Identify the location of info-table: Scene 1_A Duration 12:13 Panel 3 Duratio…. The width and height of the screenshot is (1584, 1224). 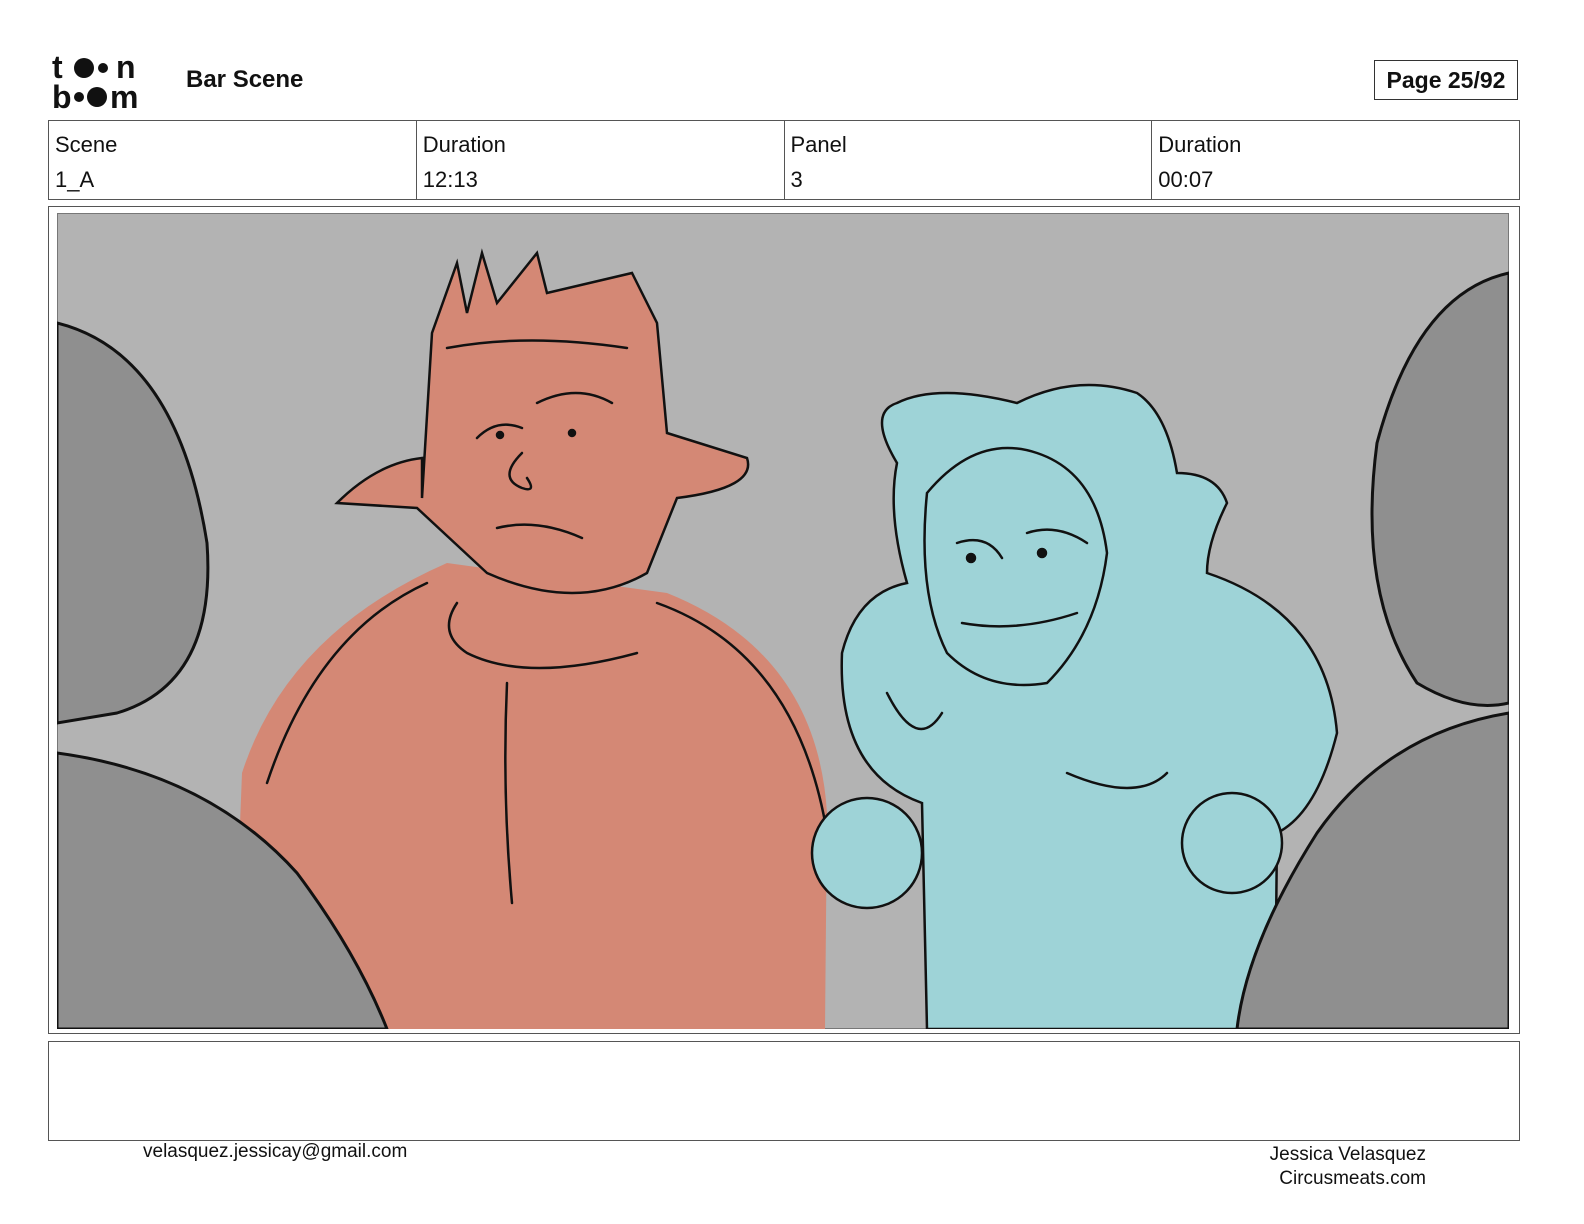
(784, 160).